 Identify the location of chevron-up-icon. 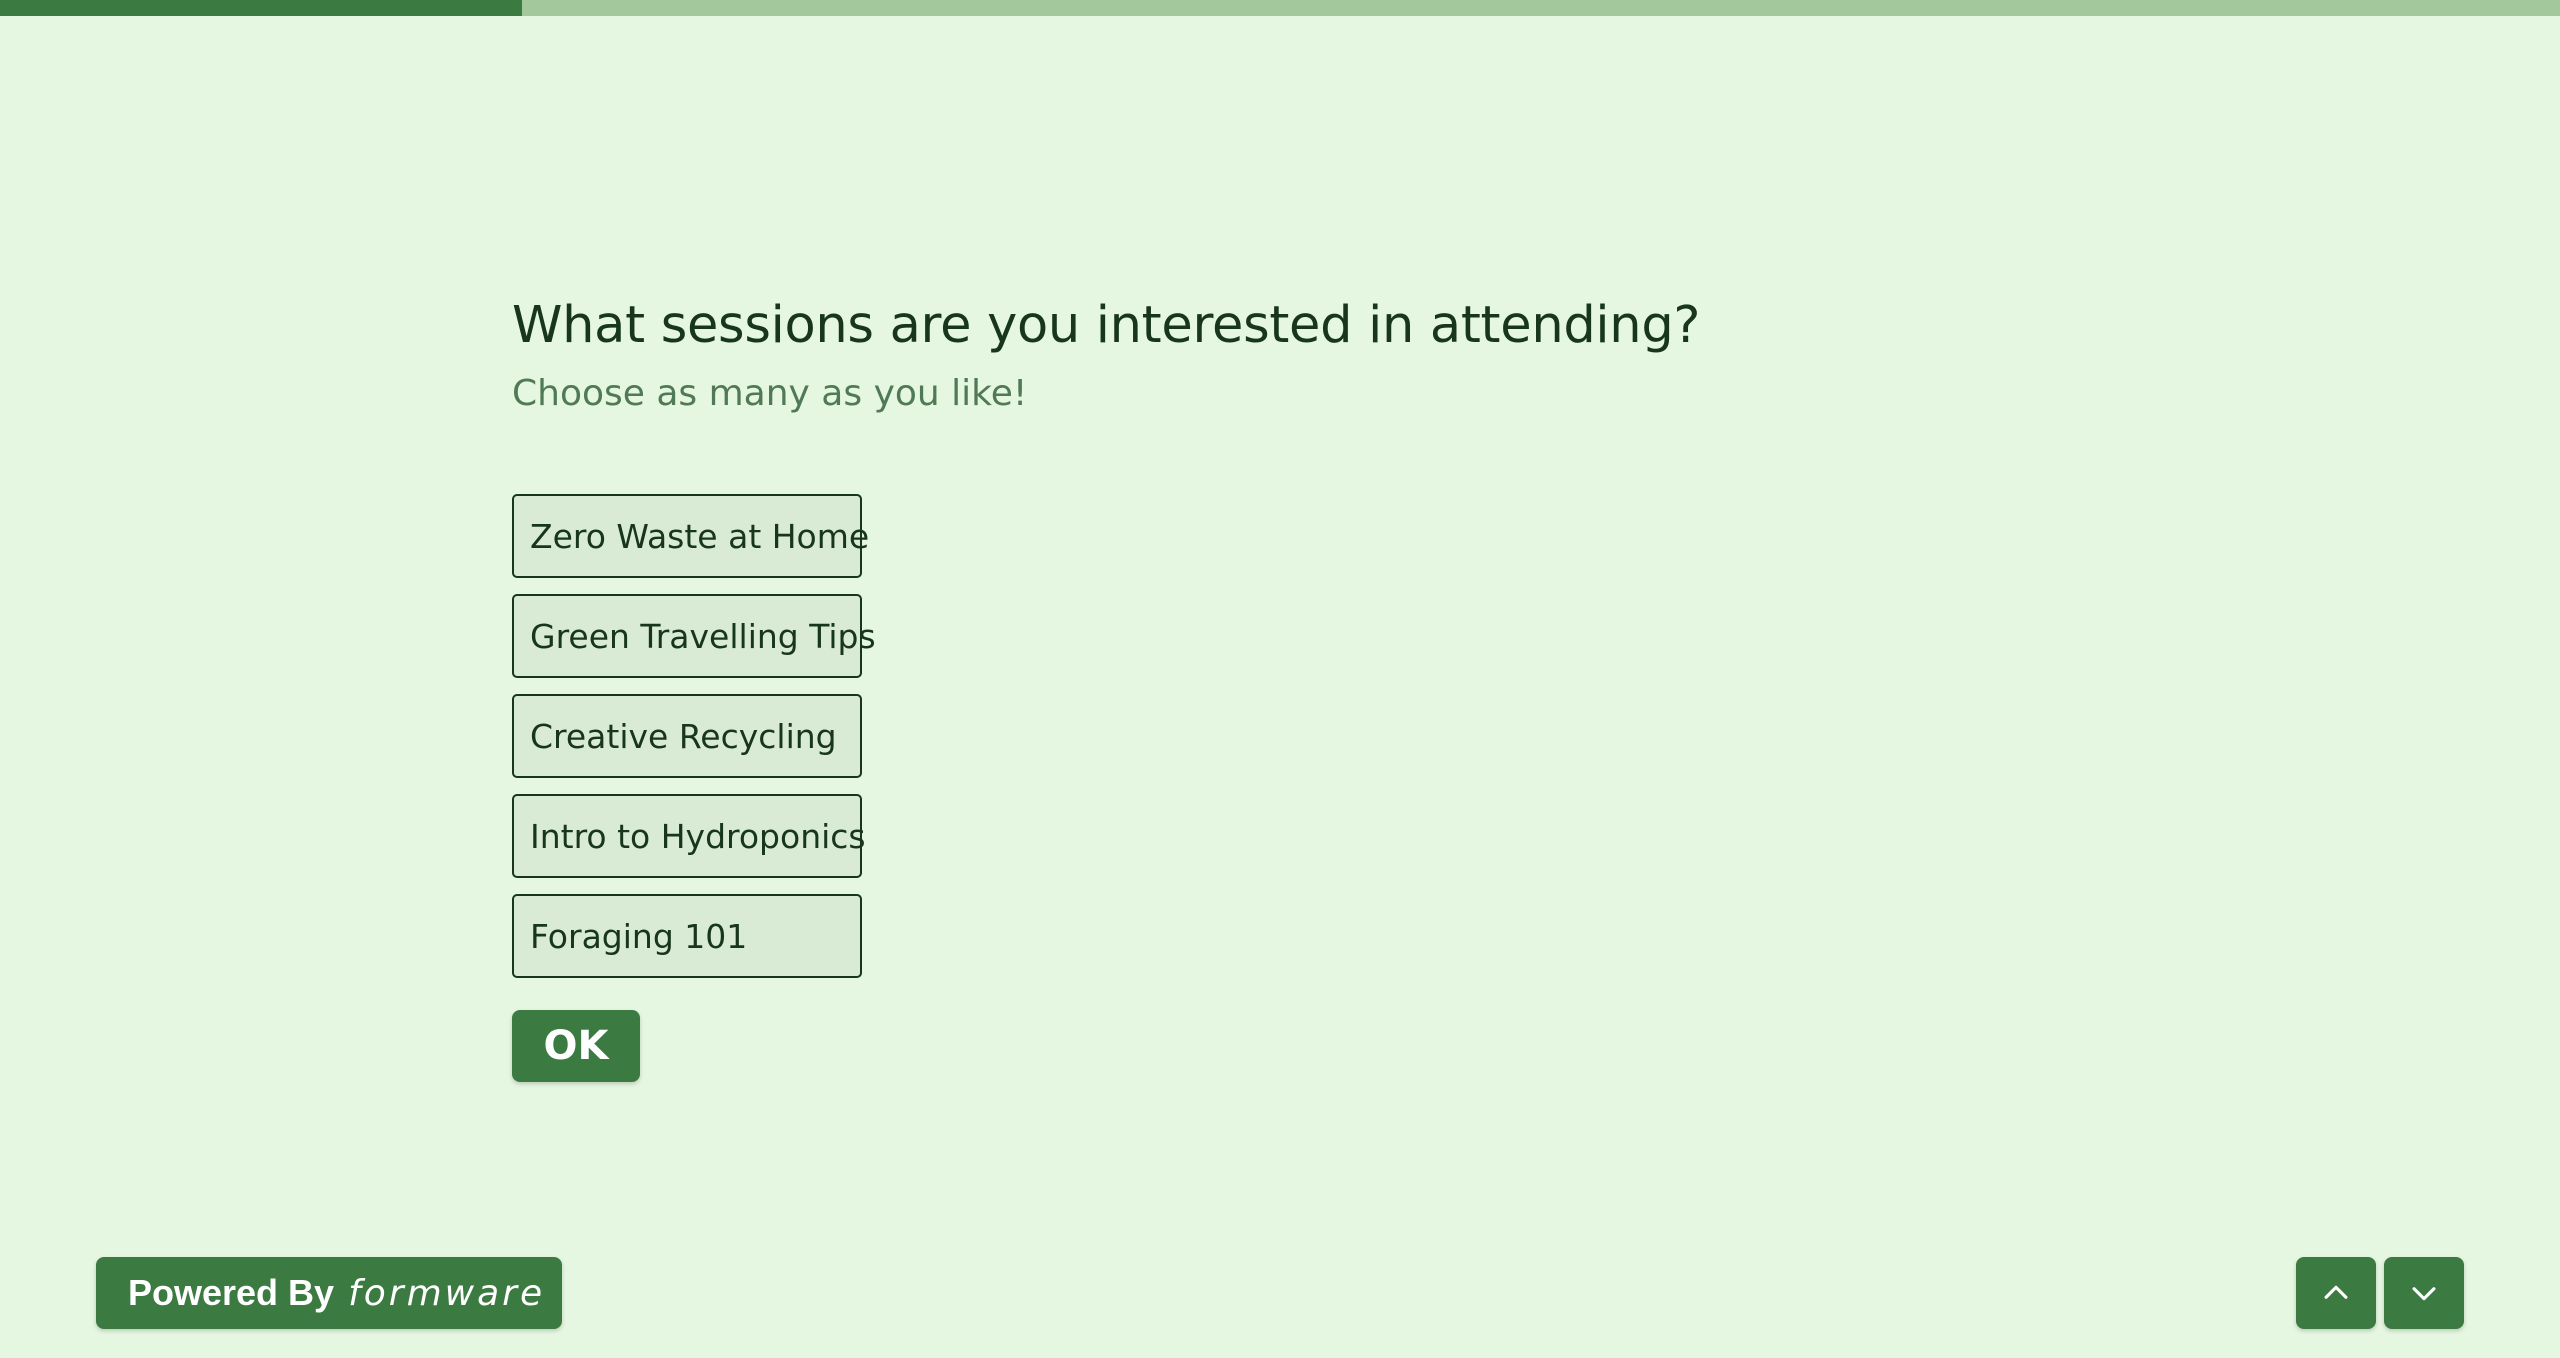
(2336, 1292).